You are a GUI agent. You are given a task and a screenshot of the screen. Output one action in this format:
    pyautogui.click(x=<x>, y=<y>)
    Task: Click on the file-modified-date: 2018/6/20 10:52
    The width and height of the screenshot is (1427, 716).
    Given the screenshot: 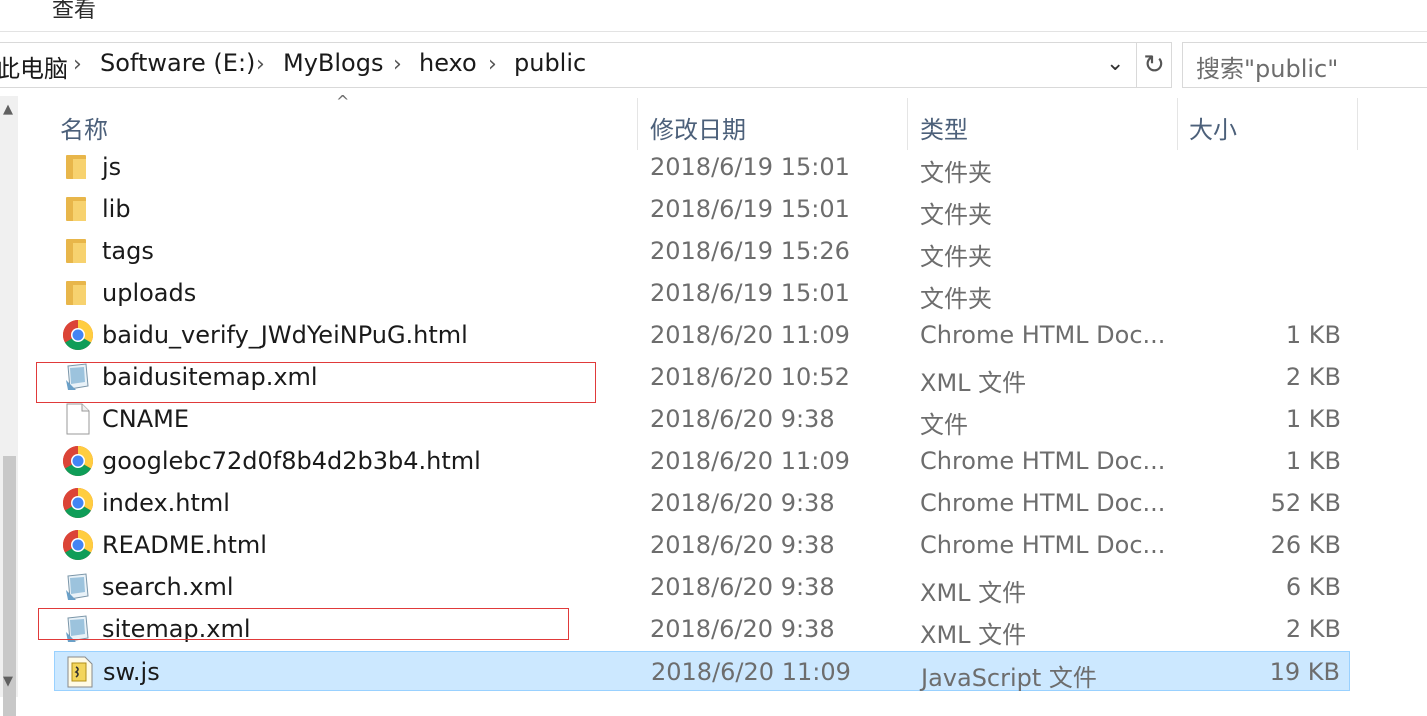 What is the action you would take?
    pyautogui.click(x=750, y=377)
    